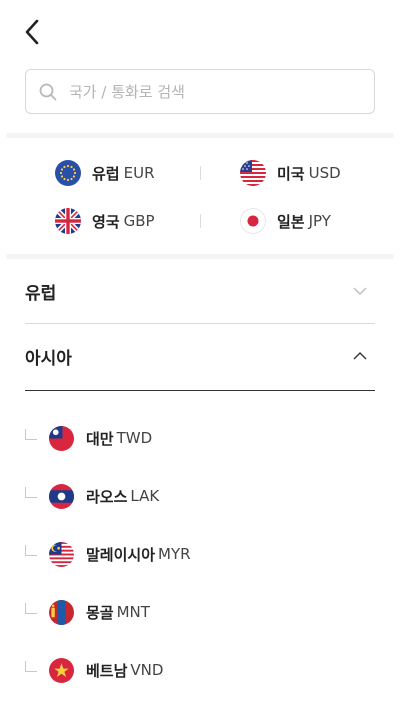 The image size is (400, 711). What do you see at coordinates (360, 356) in the screenshot?
I see `chevron-up-icon` at bounding box center [360, 356].